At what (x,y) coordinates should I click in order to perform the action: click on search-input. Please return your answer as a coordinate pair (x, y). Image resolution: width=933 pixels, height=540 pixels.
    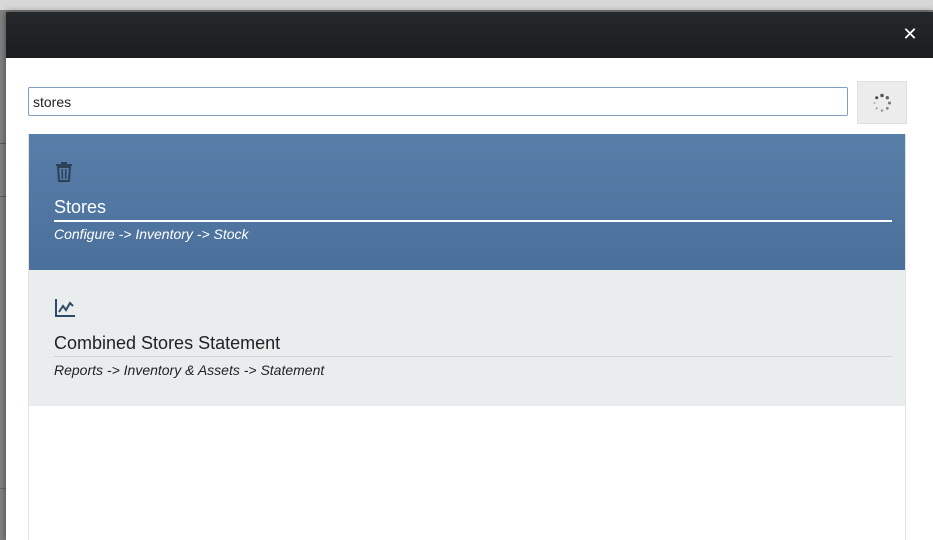
    Looking at the image, I should click on (438, 101).